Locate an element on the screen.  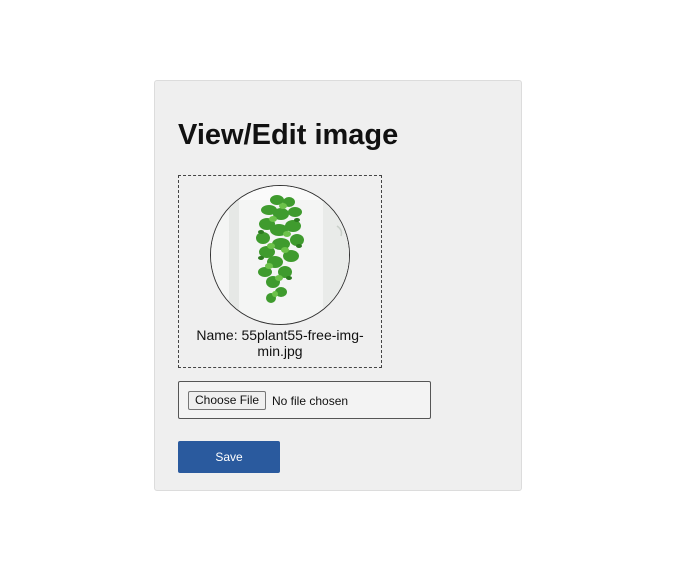
image-preview-box: Name: 55plant55-free-img-min.jpg is located at coordinates (280, 271).